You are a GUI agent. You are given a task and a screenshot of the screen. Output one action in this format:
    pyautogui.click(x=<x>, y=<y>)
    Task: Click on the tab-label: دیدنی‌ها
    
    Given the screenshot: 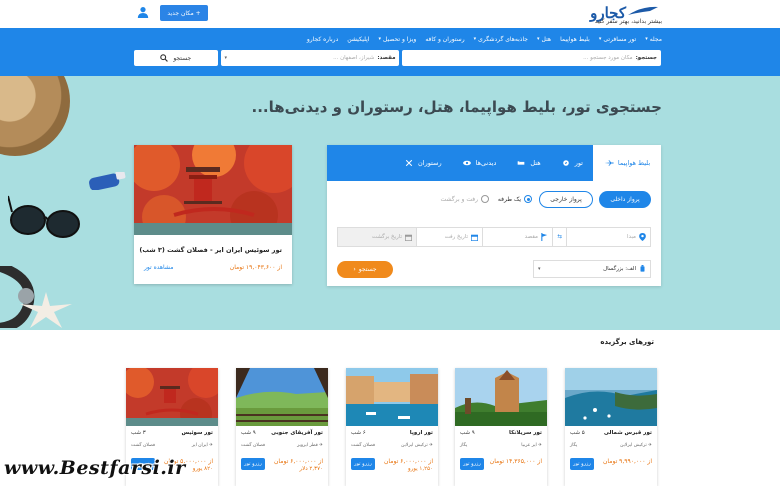 What is the action you would take?
    pyautogui.click(x=486, y=163)
    